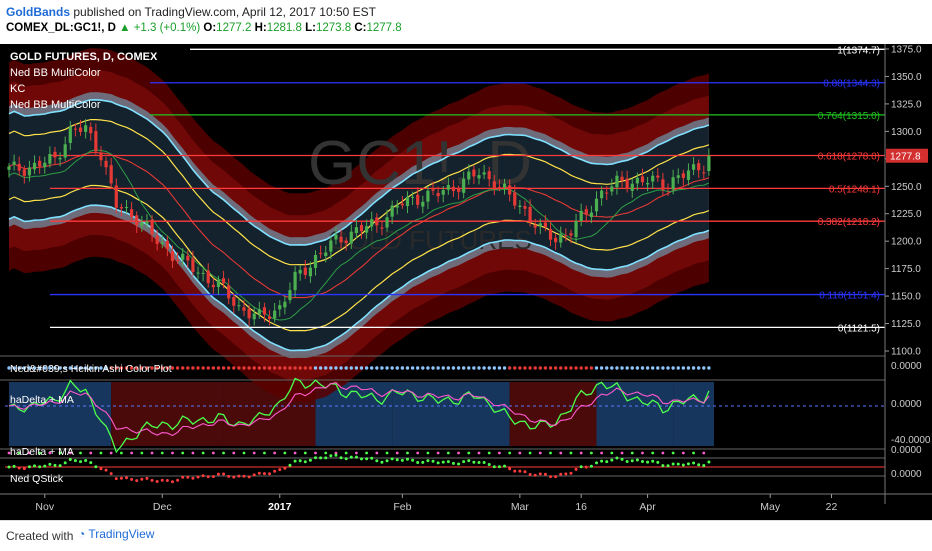 This screenshot has width=932, height=551. I want to click on author-link: GoldBands, so click(38, 12).